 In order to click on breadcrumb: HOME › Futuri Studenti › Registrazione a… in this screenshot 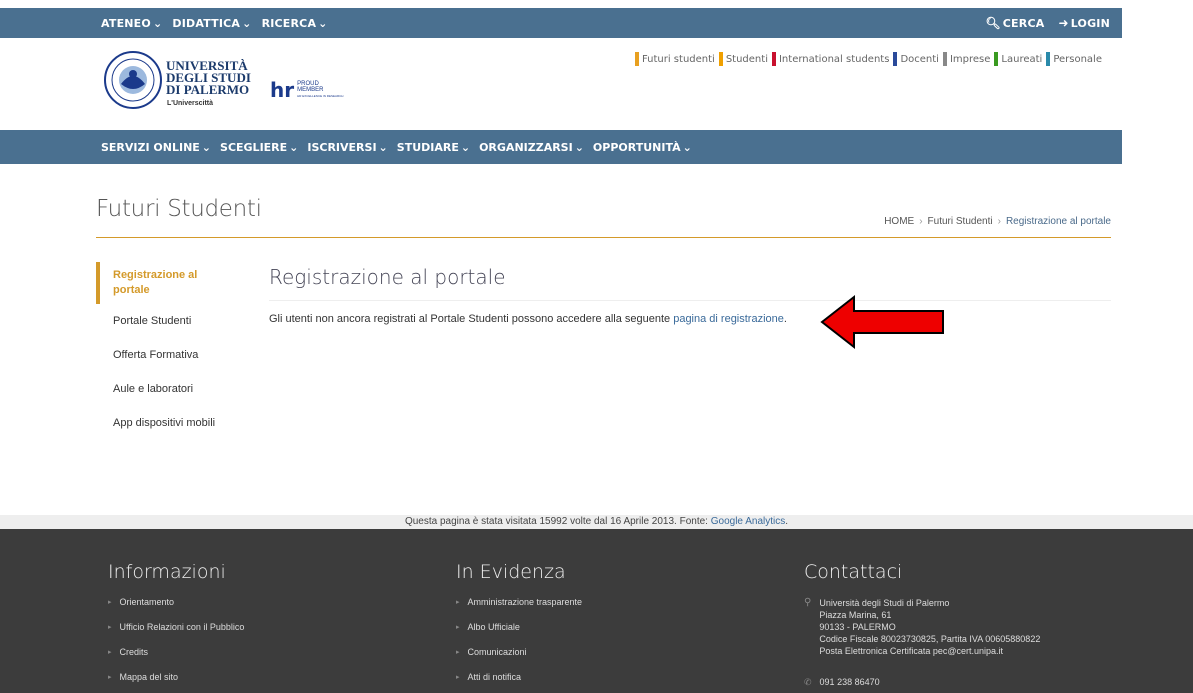, I will do `click(997, 221)`.